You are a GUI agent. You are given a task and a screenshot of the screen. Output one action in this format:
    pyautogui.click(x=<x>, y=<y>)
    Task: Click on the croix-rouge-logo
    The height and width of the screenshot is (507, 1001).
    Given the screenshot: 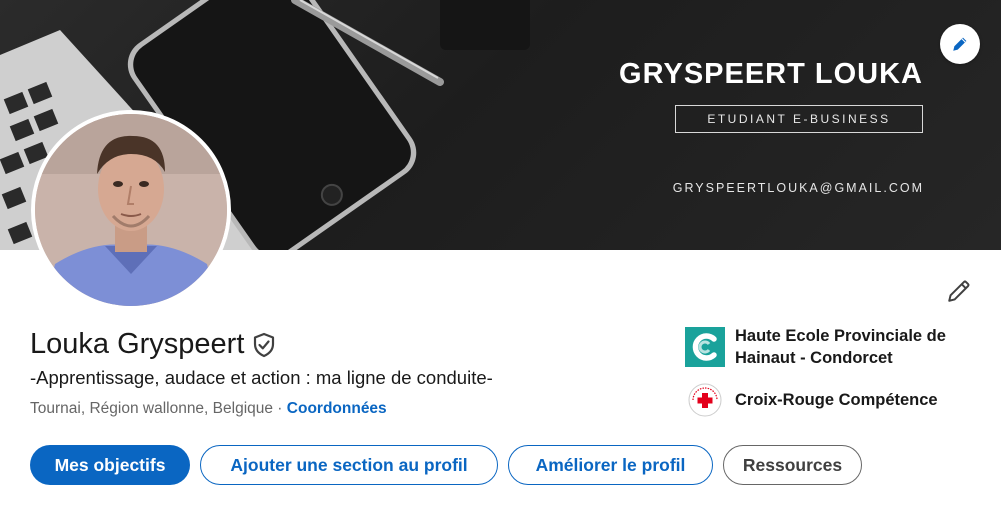 What is the action you would take?
    pyautogui.click(x=705, y=400)
    